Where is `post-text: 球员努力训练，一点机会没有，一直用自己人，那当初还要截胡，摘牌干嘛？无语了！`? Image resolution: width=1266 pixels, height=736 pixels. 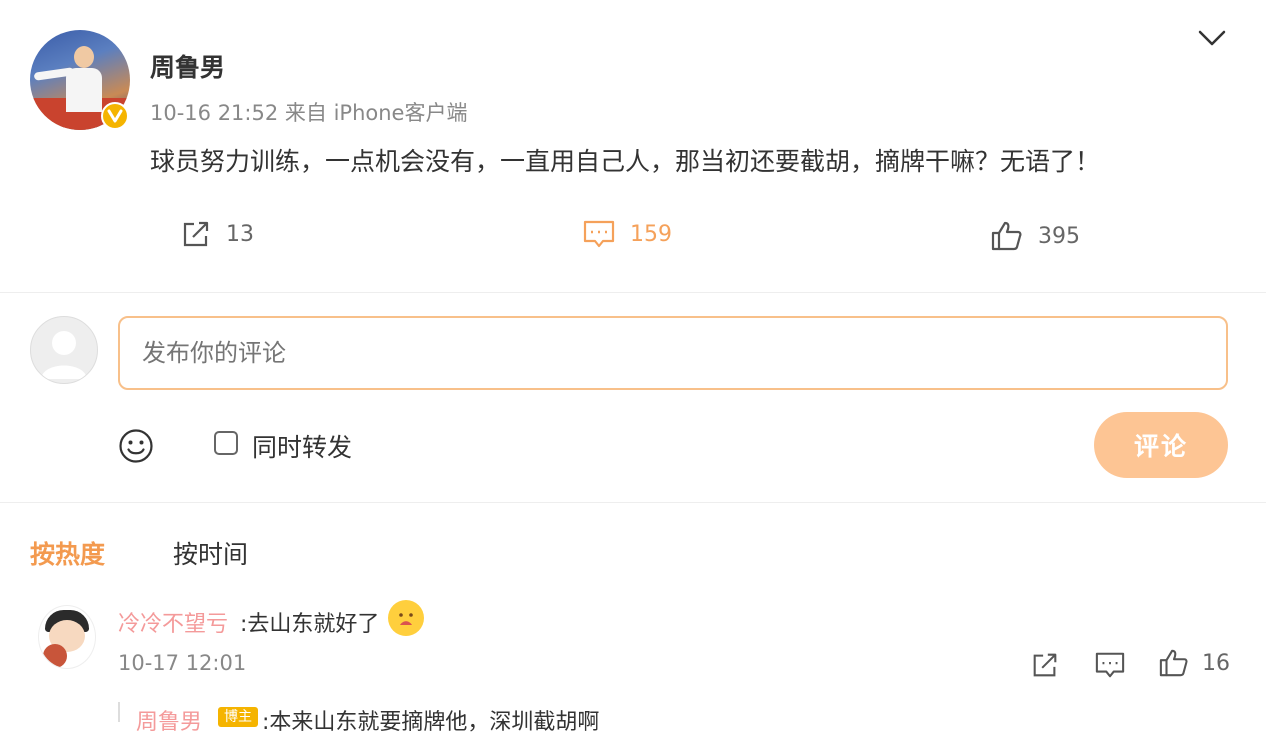
post-text: 球员努力训练，一点机会没有，一直用自己人，那当初还要截胡，摘牌干嘛？无语了！ is located at coordinates (625, 161).